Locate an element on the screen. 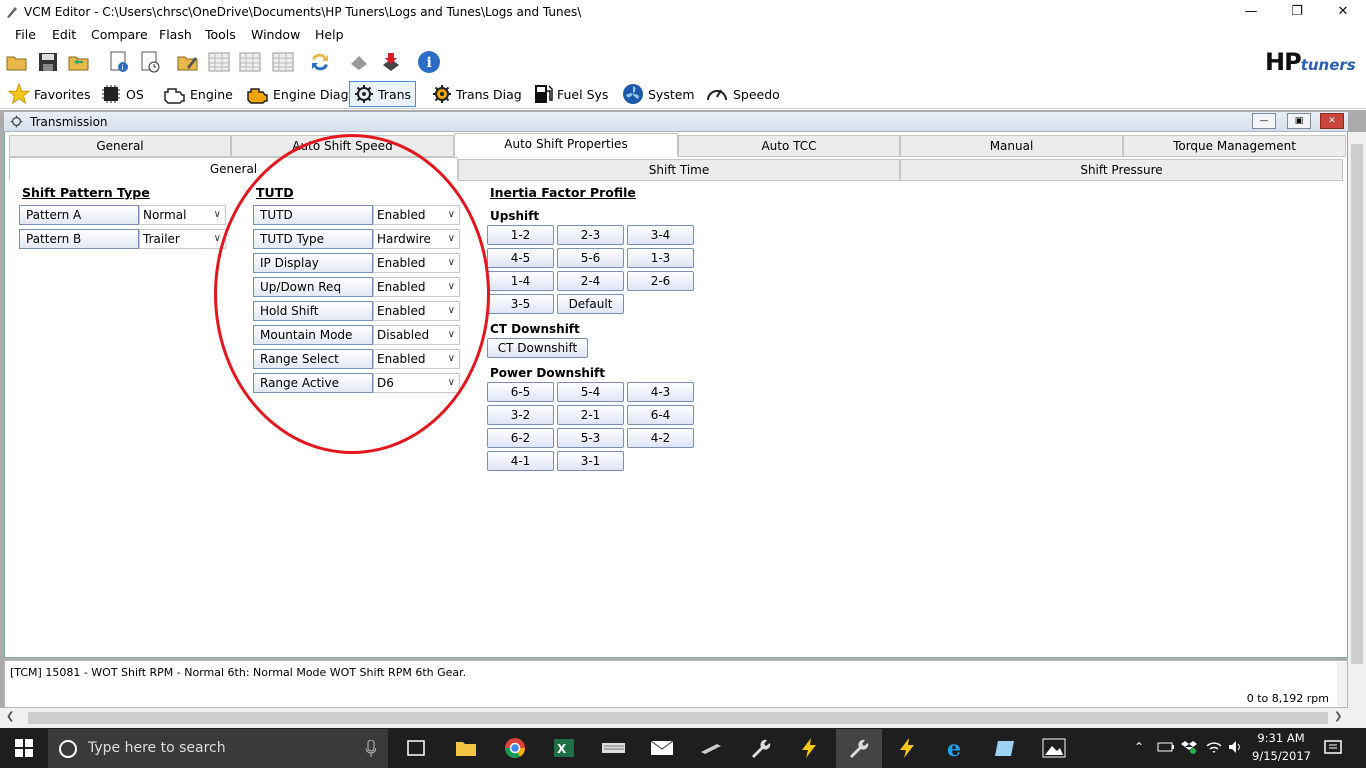 This screenshot has width=1366, height=768. subtab-shift-pressure: Shift Pressure is located at coordinates (1121, 170).